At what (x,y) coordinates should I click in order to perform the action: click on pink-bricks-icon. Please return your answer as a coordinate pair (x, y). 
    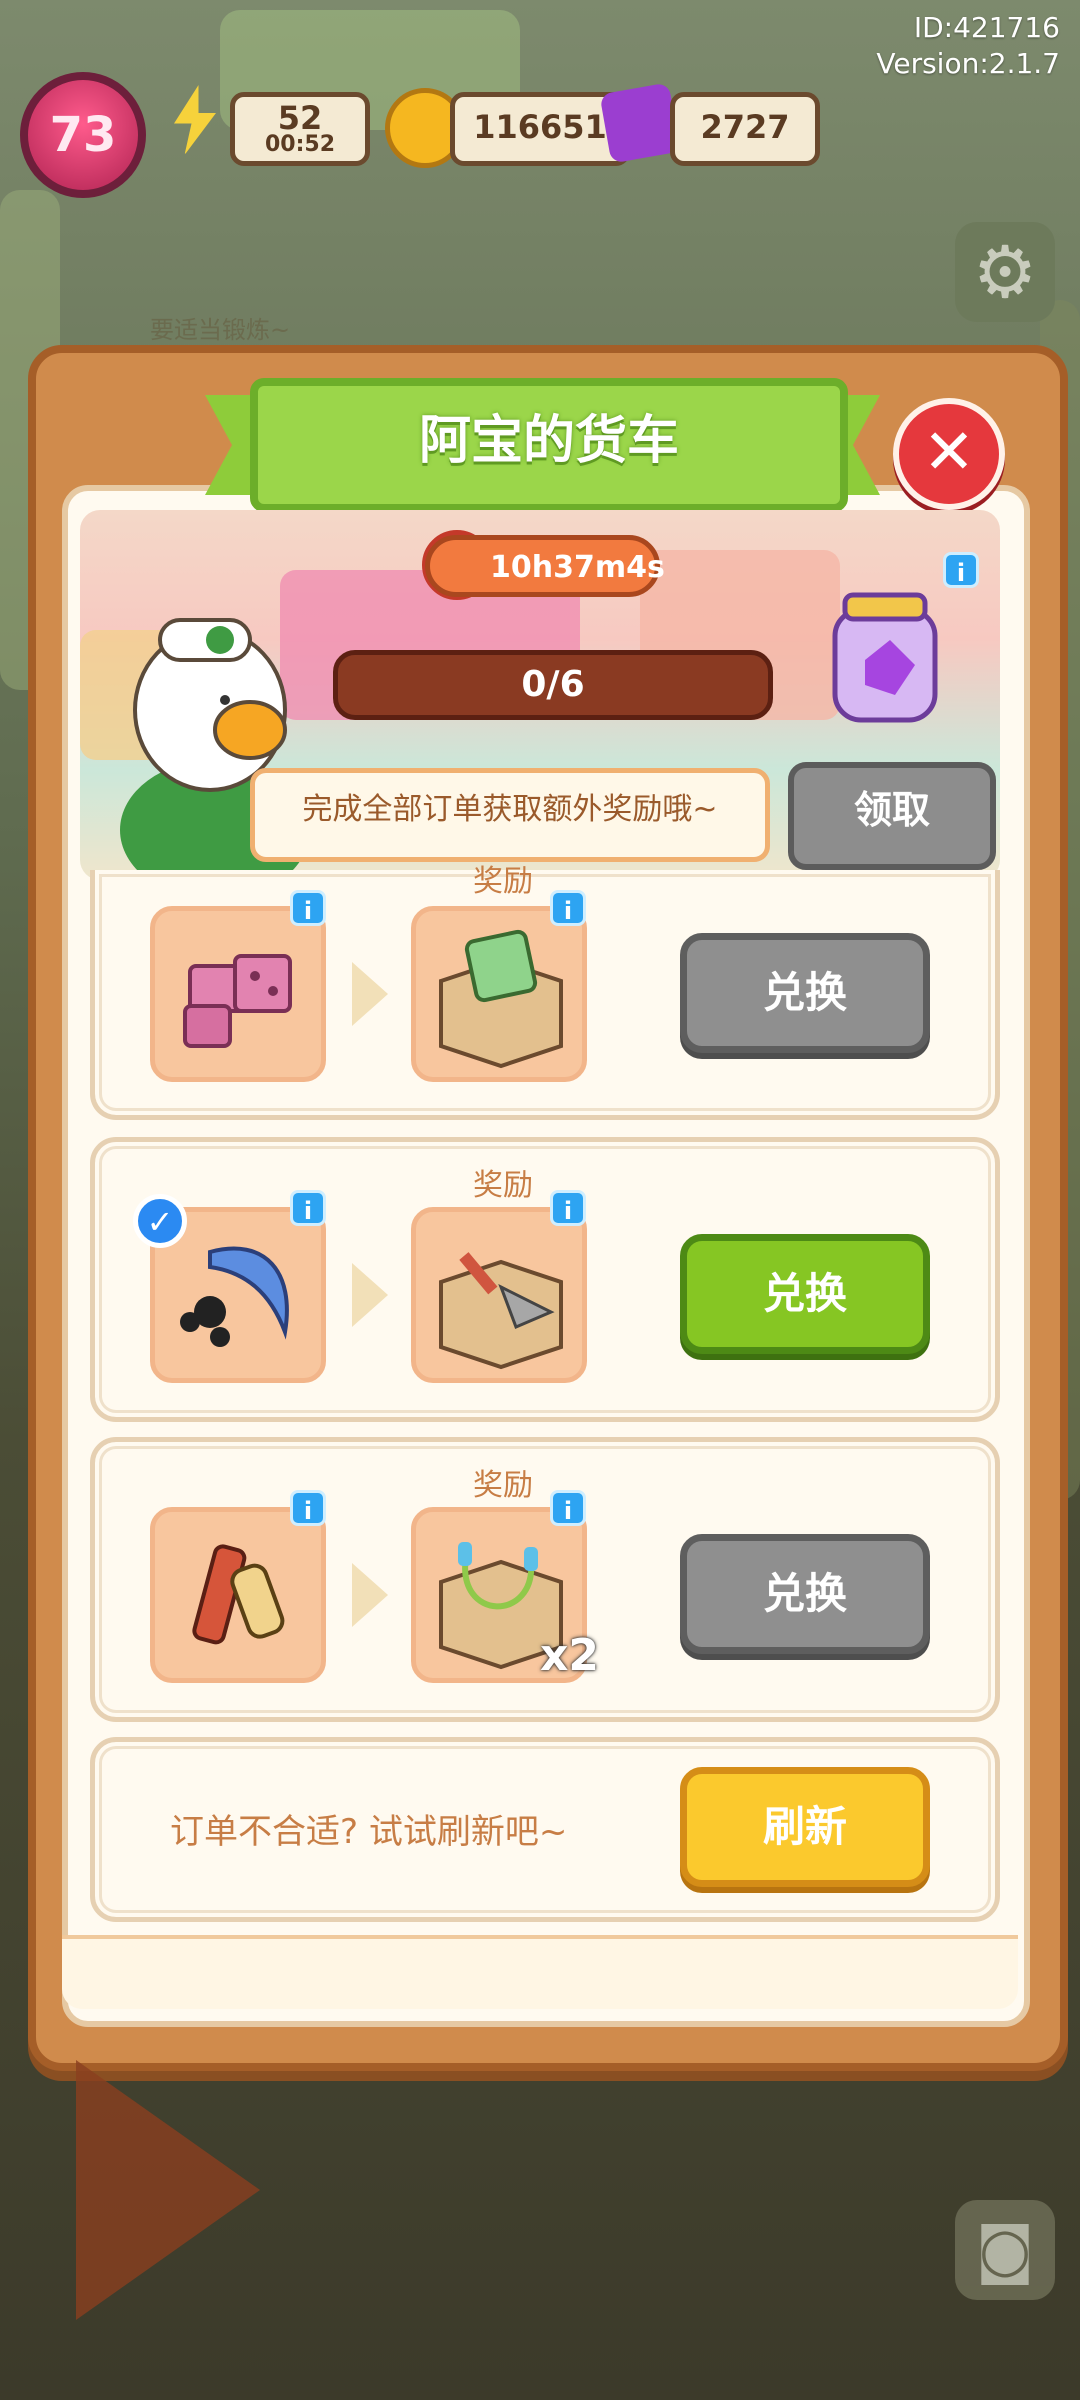
    Looking at the image, I should click on (237, 1001).